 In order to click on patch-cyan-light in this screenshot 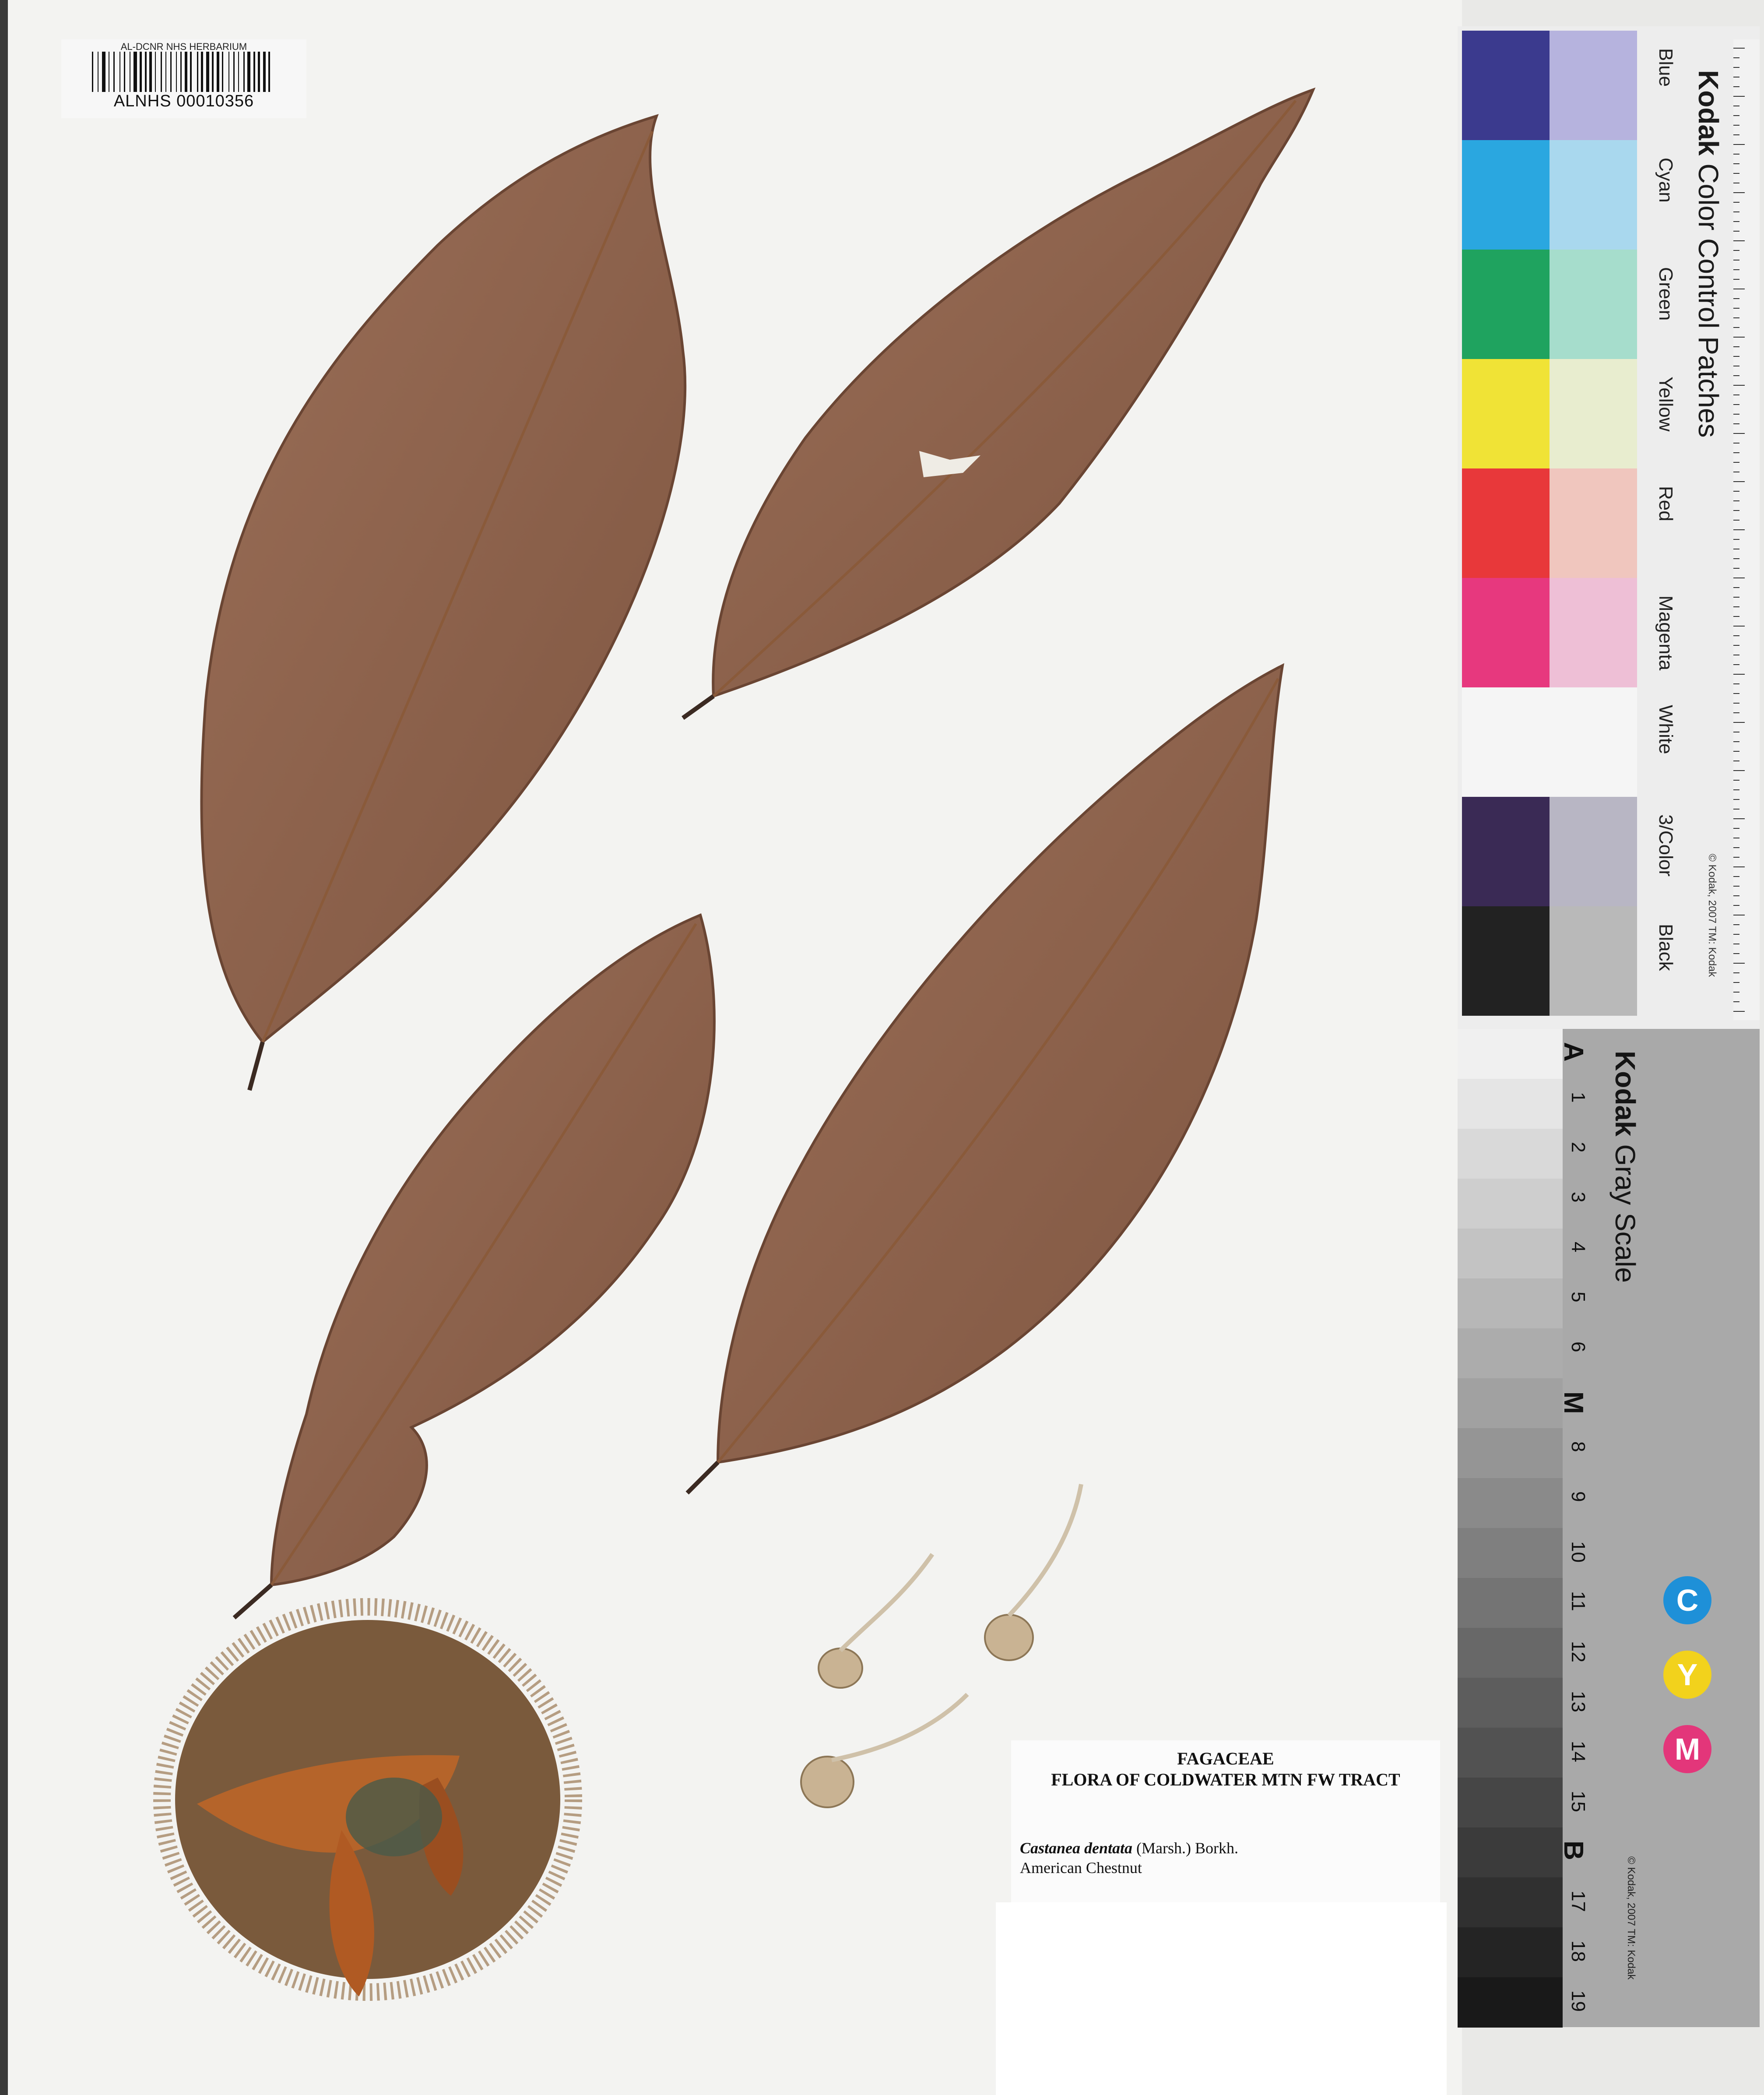, I will do `click(1594, 195)`.